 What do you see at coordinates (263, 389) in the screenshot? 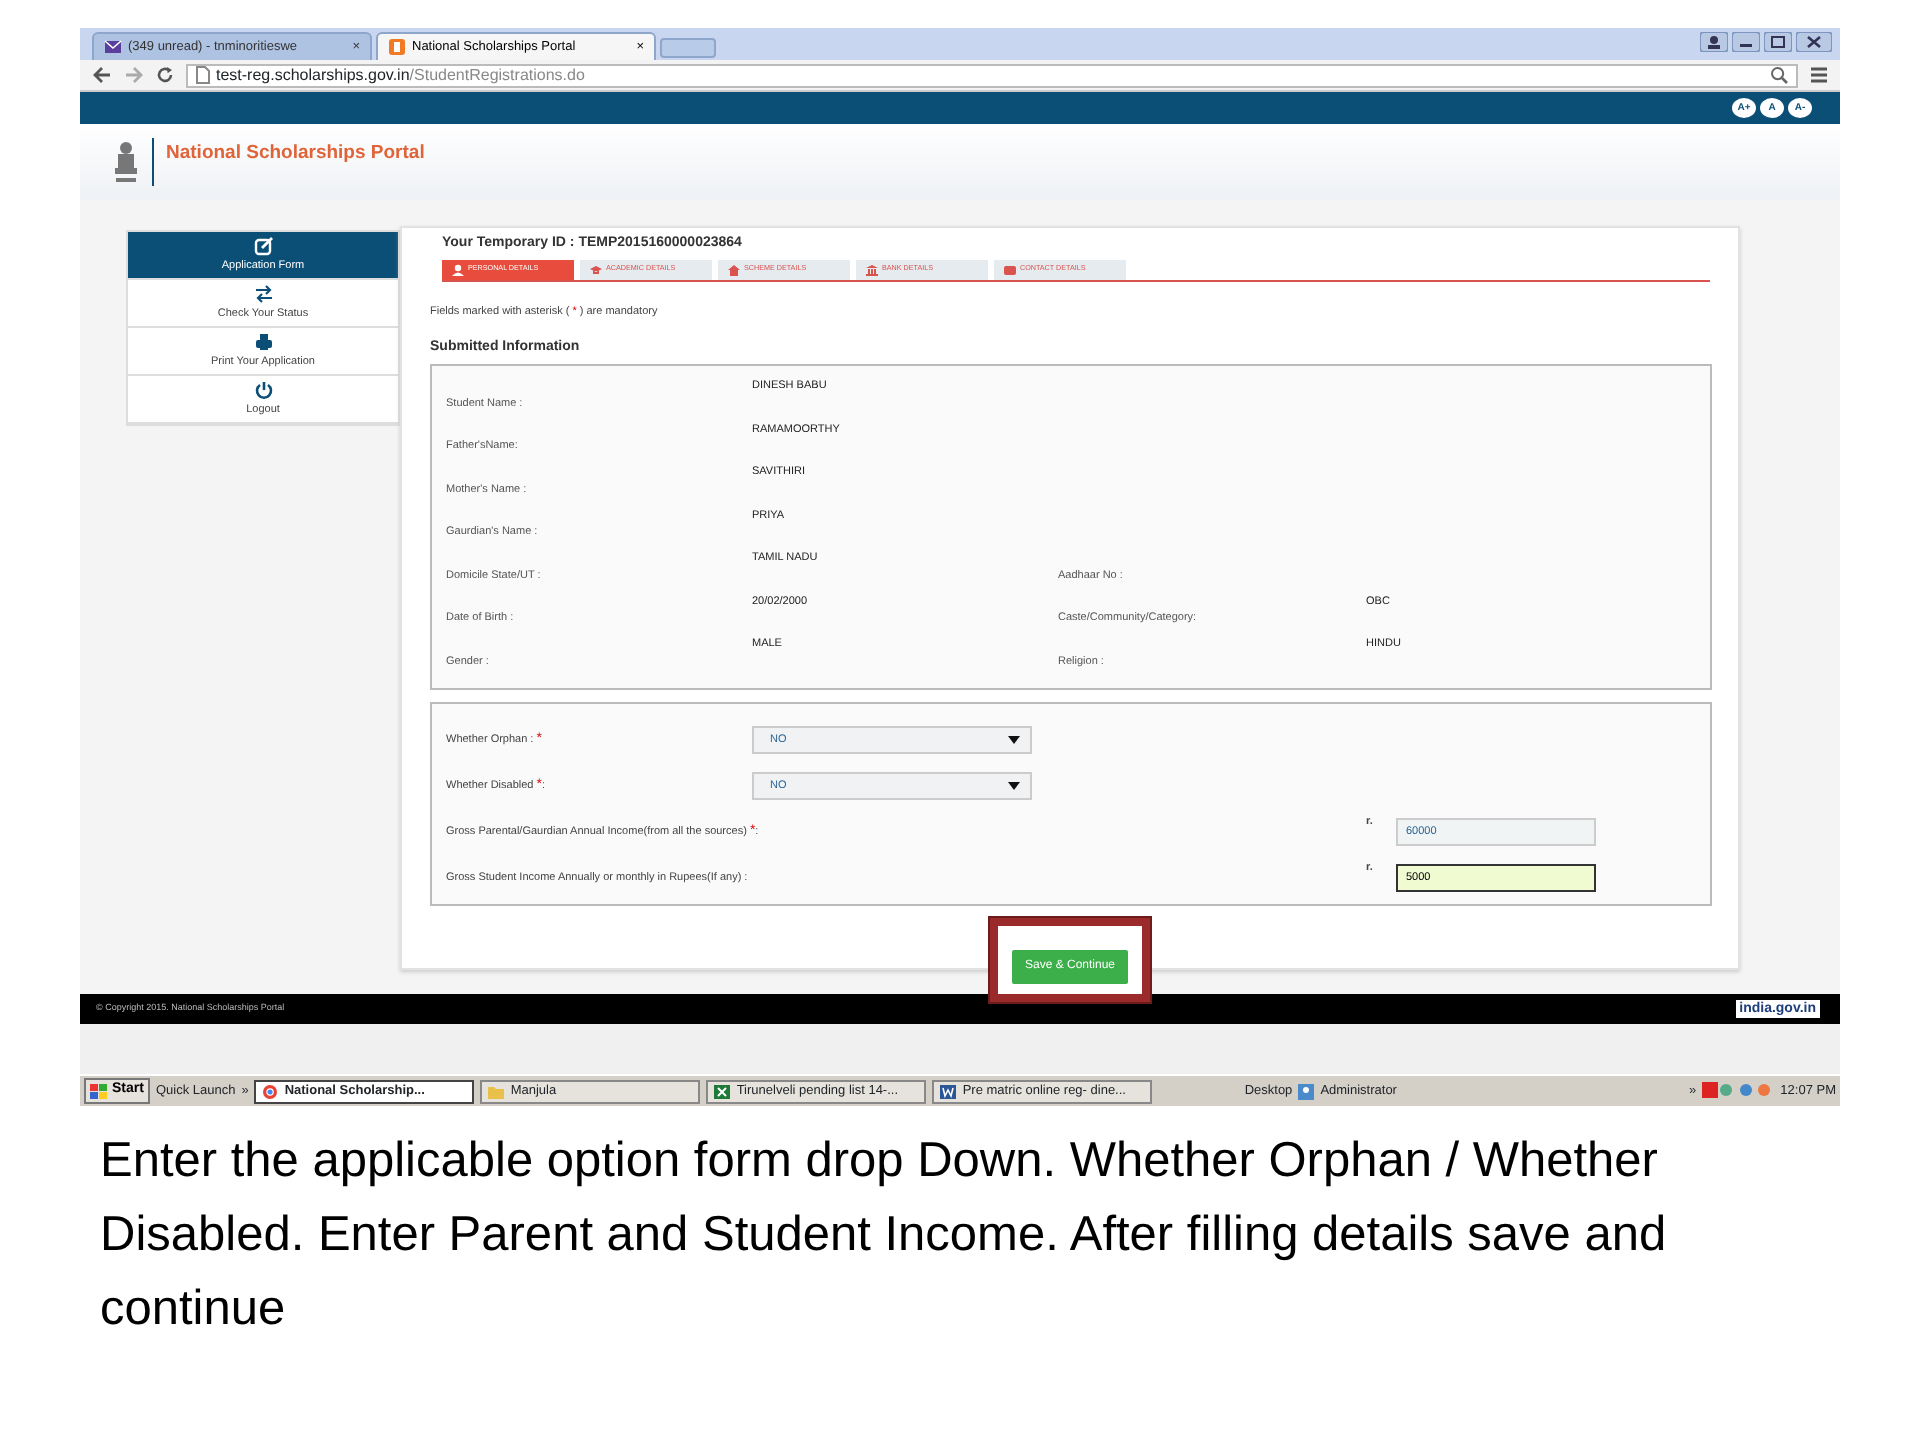
I see `power-icon` at bounding box center [263, 389].